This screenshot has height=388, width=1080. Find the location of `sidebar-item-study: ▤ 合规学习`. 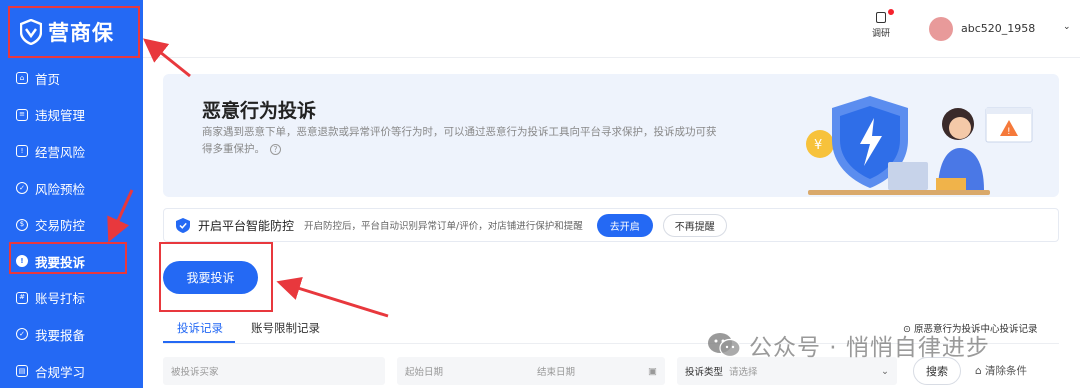

sidebar-item-study: ▤ 合规学习 is located at coordinates (71, 370).